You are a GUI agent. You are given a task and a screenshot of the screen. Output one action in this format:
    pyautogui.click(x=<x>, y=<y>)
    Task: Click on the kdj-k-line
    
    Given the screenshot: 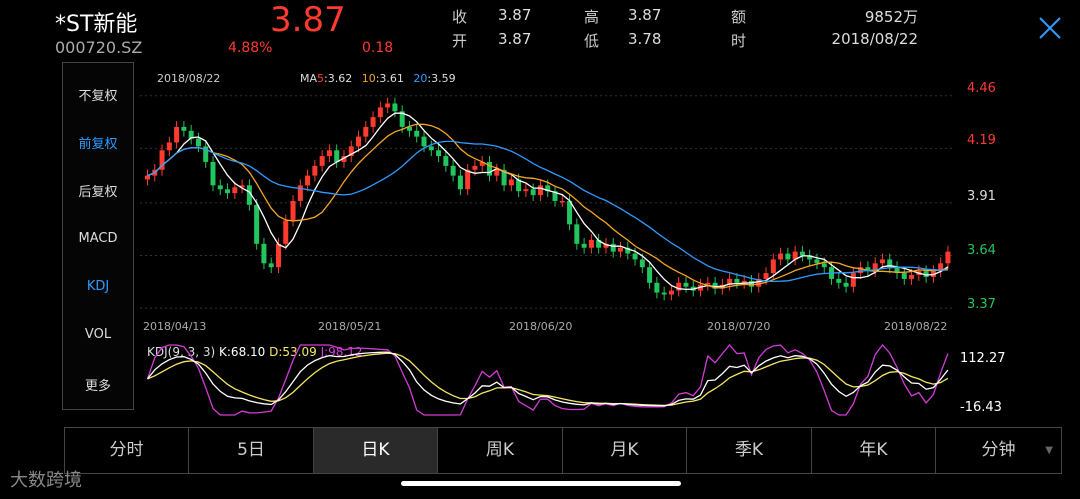 What is the action you would take?
    pyautogui.click(x=547, y=379)
    